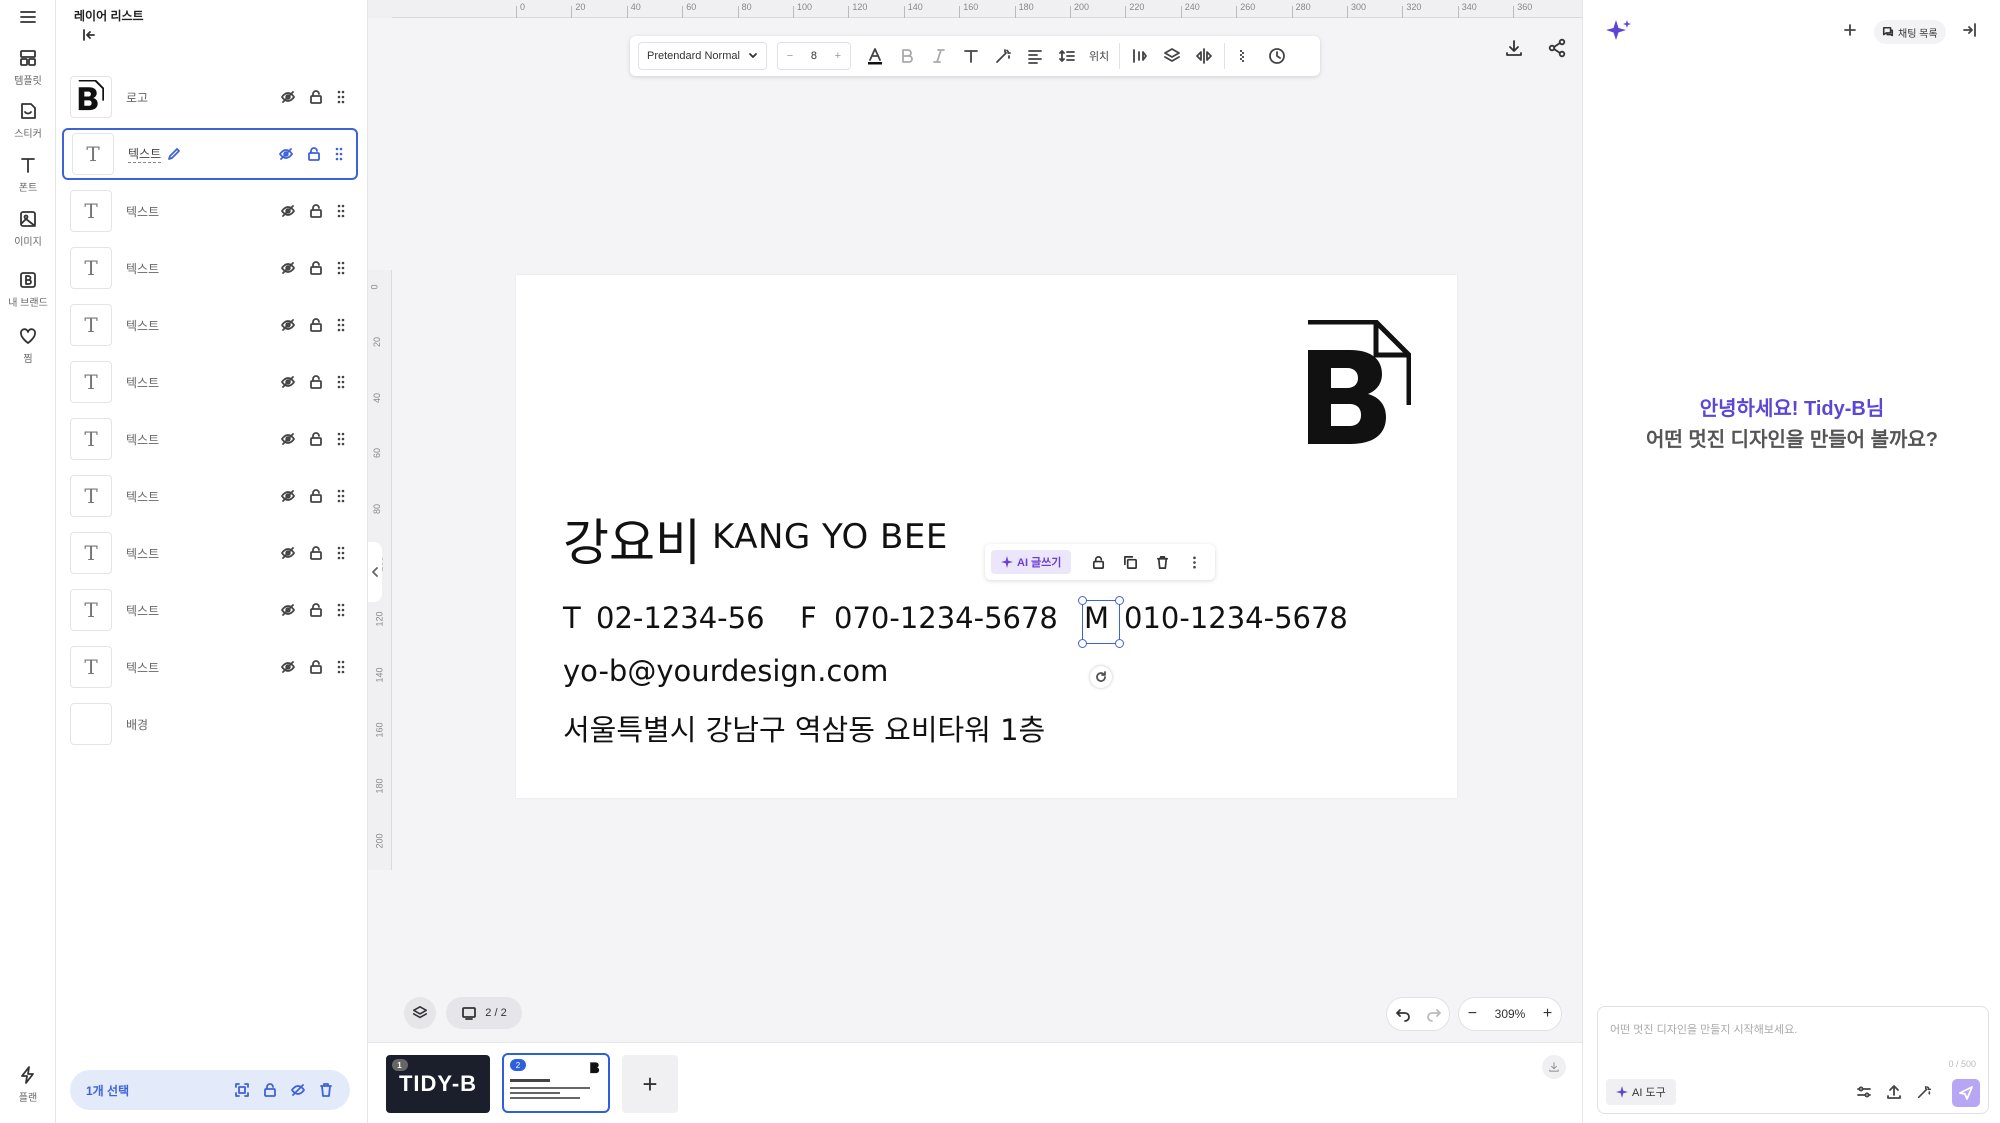 This screenshot has width=2000, height=1123. Describe the element at coordinates (702, 56) in the screenshot. I see `font-family-select: Pretendard Normal` at that location.